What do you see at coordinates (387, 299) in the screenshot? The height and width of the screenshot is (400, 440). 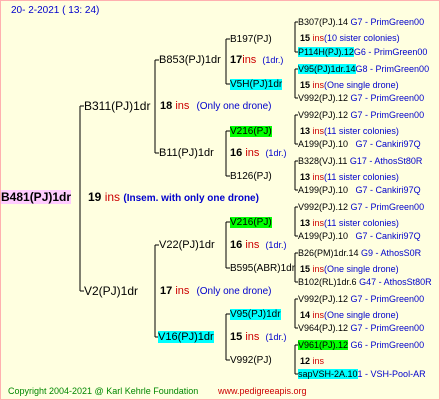 I see `gen4-src-13: G7 - PrimGreen00` at bounding box center [387, 299].